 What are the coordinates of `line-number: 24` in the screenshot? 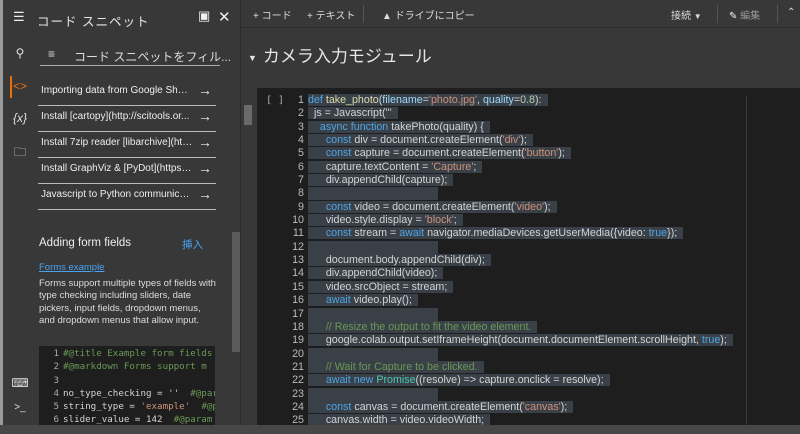 It's located at (298, 406).